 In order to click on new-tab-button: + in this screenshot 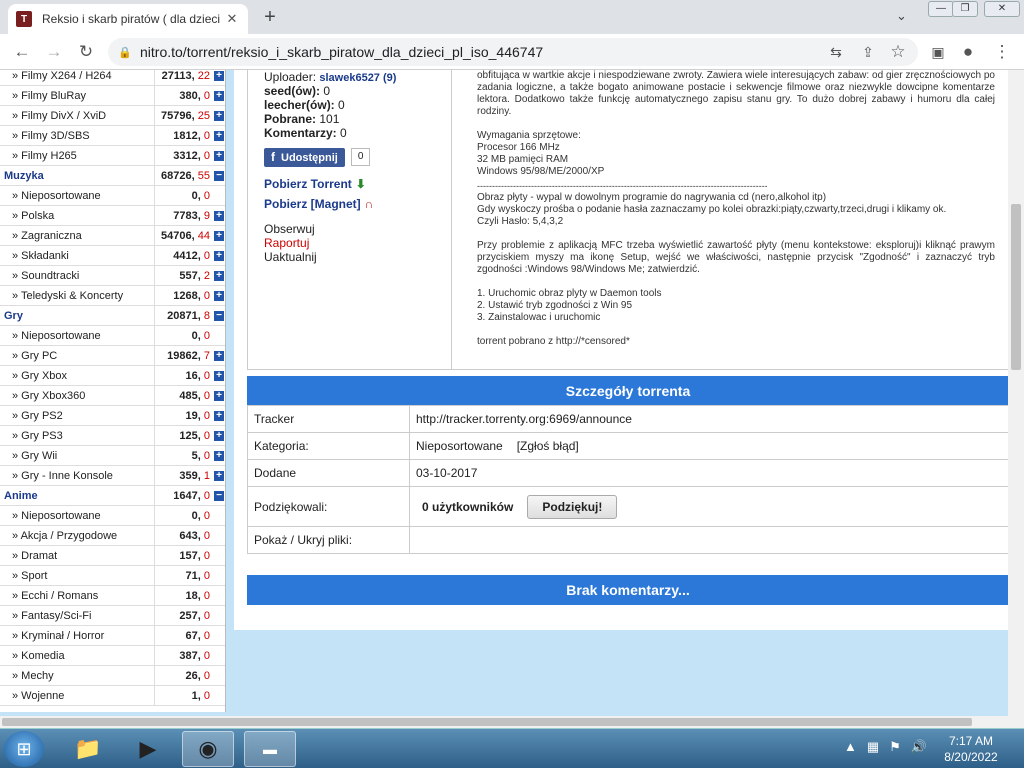, I will do `click(270, 17)`.